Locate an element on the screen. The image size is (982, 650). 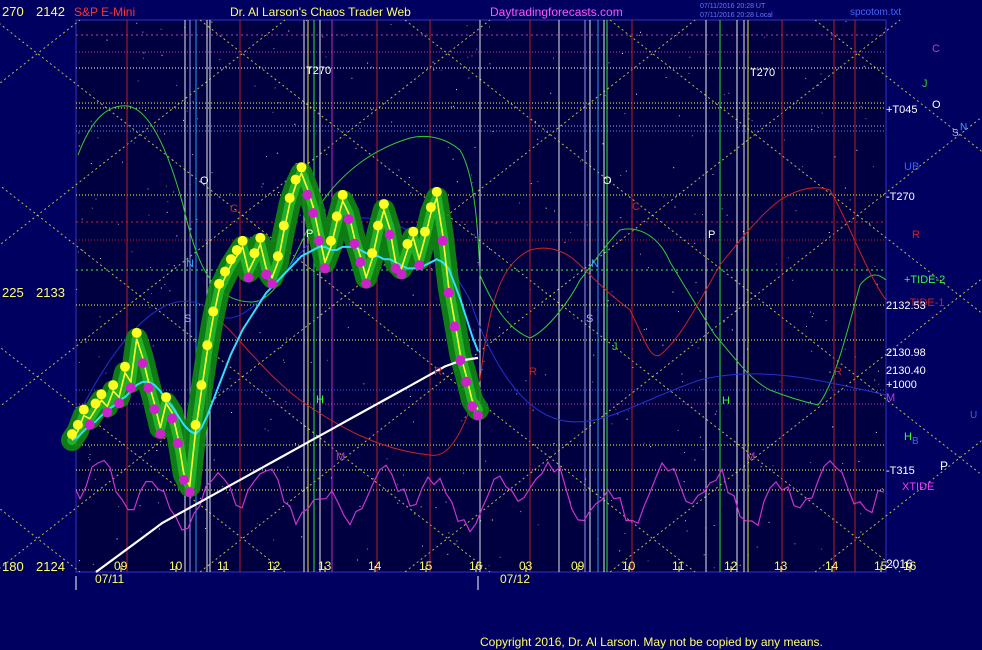
right-label: M is located at coordinates (890, 398).